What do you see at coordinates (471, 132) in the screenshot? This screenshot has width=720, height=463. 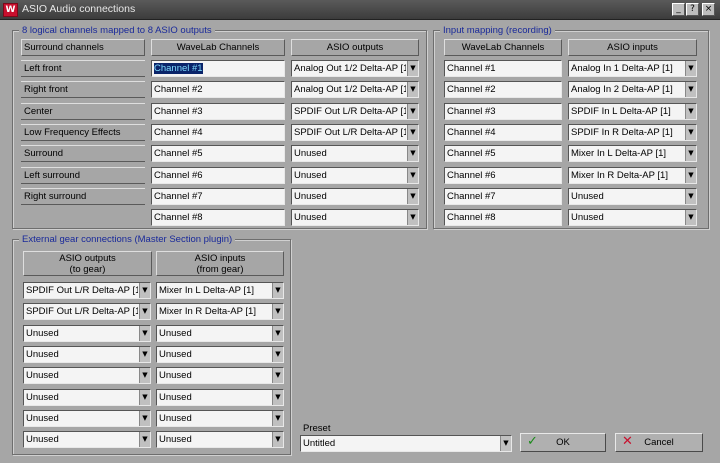 I see `input-channel-text: Channel #4` at bounding box center [471, 132].